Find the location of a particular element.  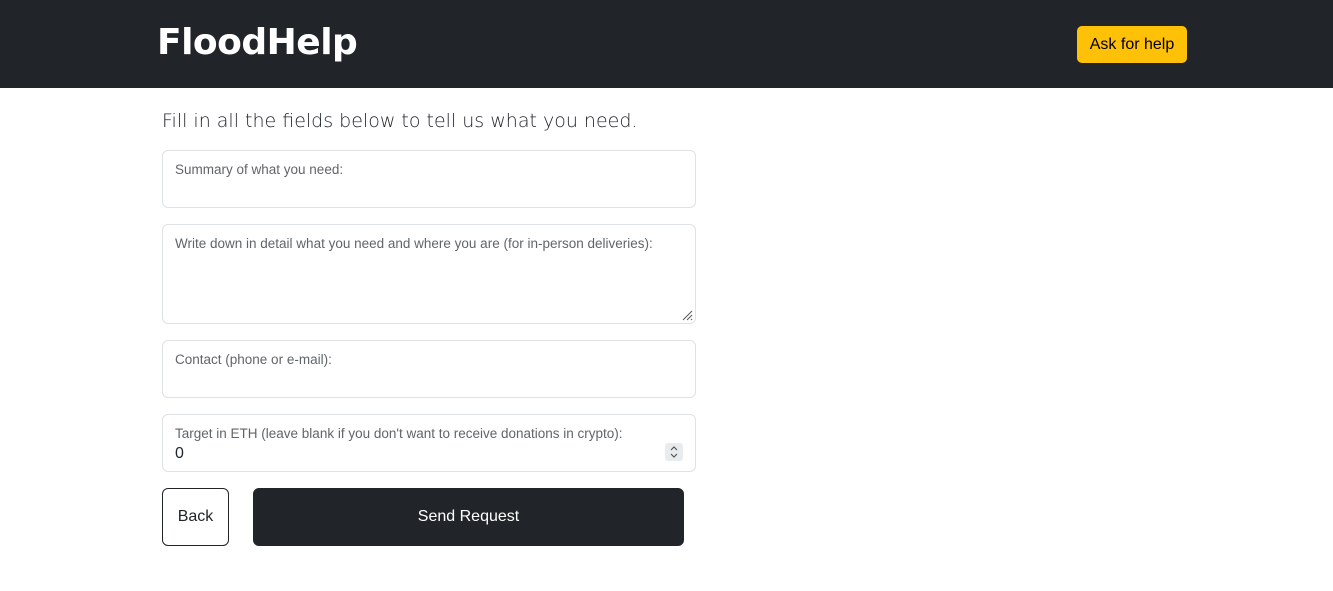

summary-field: Summary of what you need: is located at coordinates (429, 179).